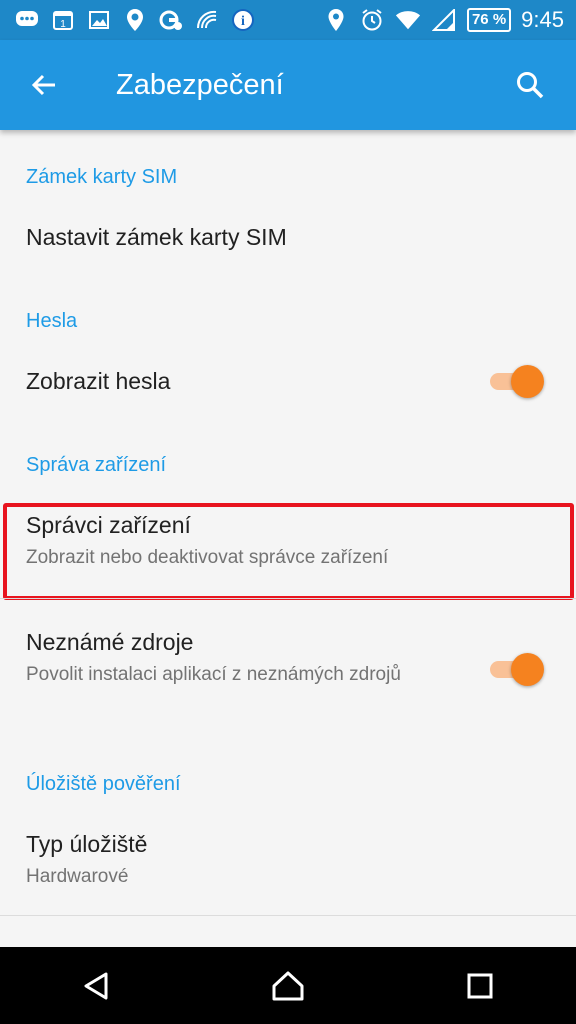  Describe the element at coordinates (336, 20) in the screenshot. I see `location-icon` at that location.